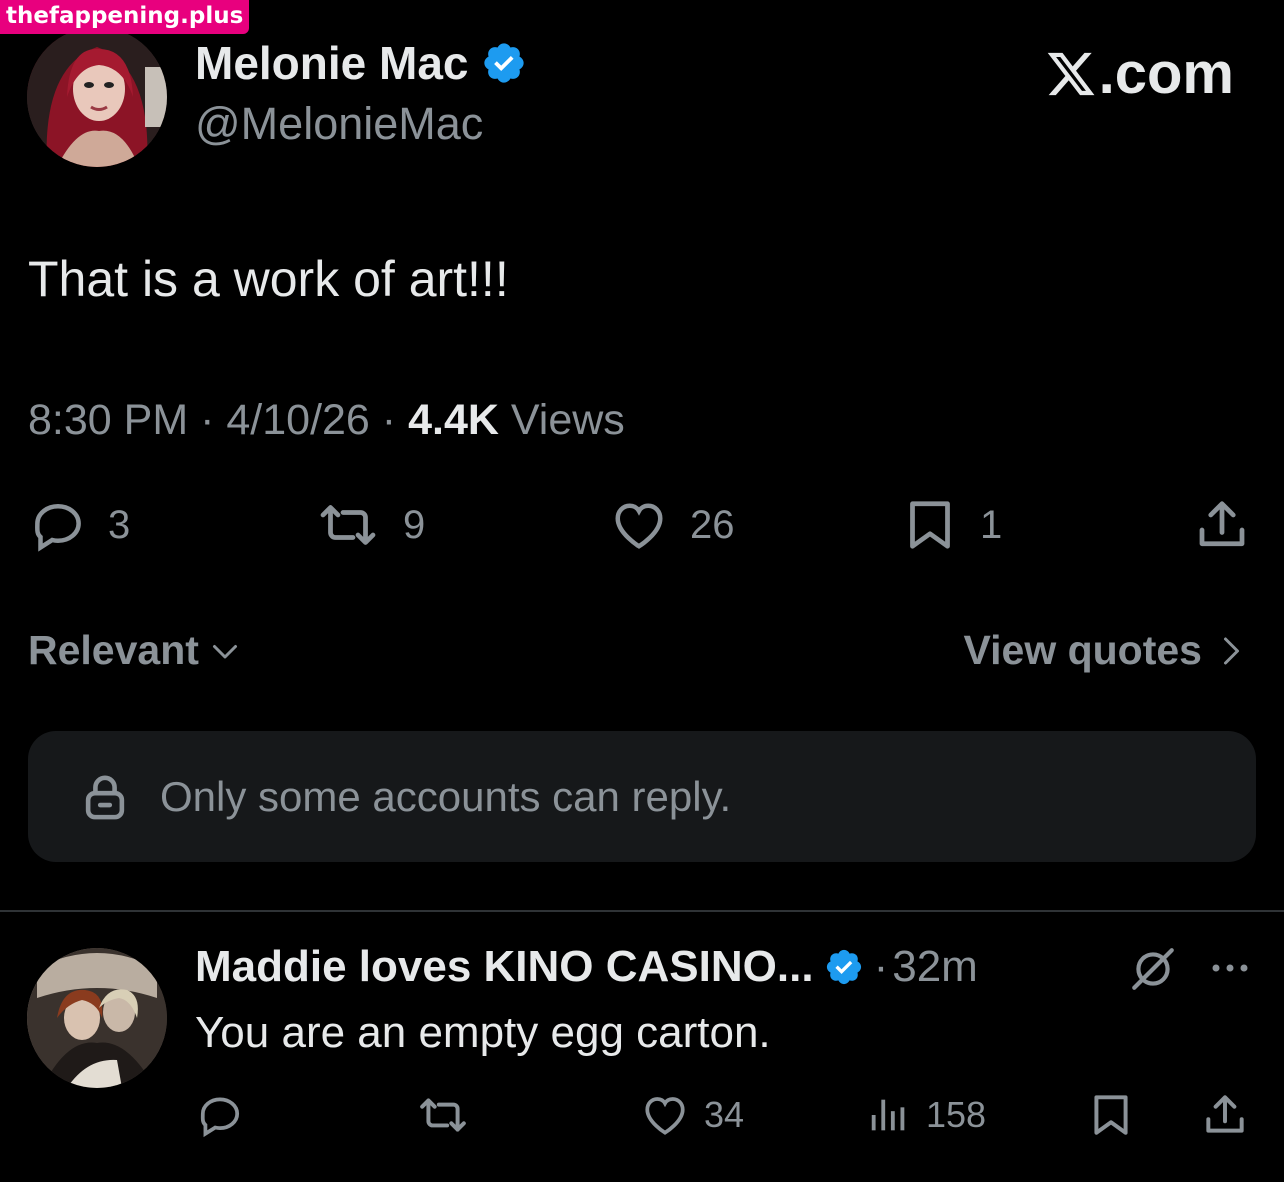 The width and height of the screenshot is (1284, 1182). Describe the element at coordinates (692, 1115) in the screenshot. I see `reply-like-button: 34` at that location.